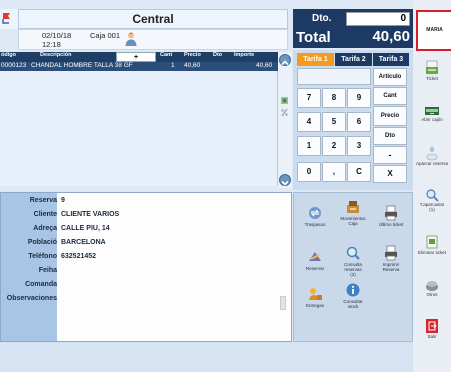 The width and height of the screenshot is (451, 372). I want to click on keypad-display, so click(334, 76).